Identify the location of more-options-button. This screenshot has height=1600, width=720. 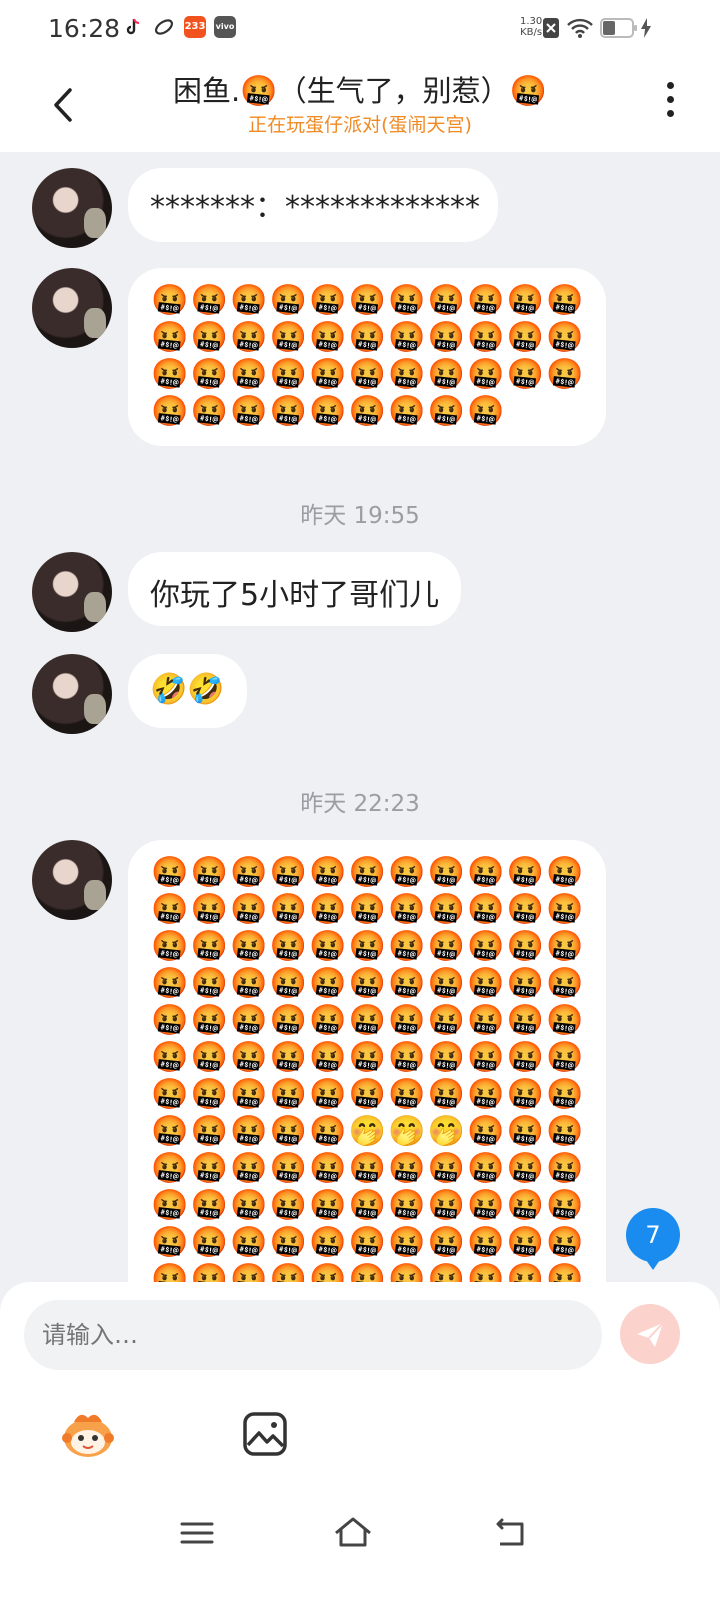
(670, 104).